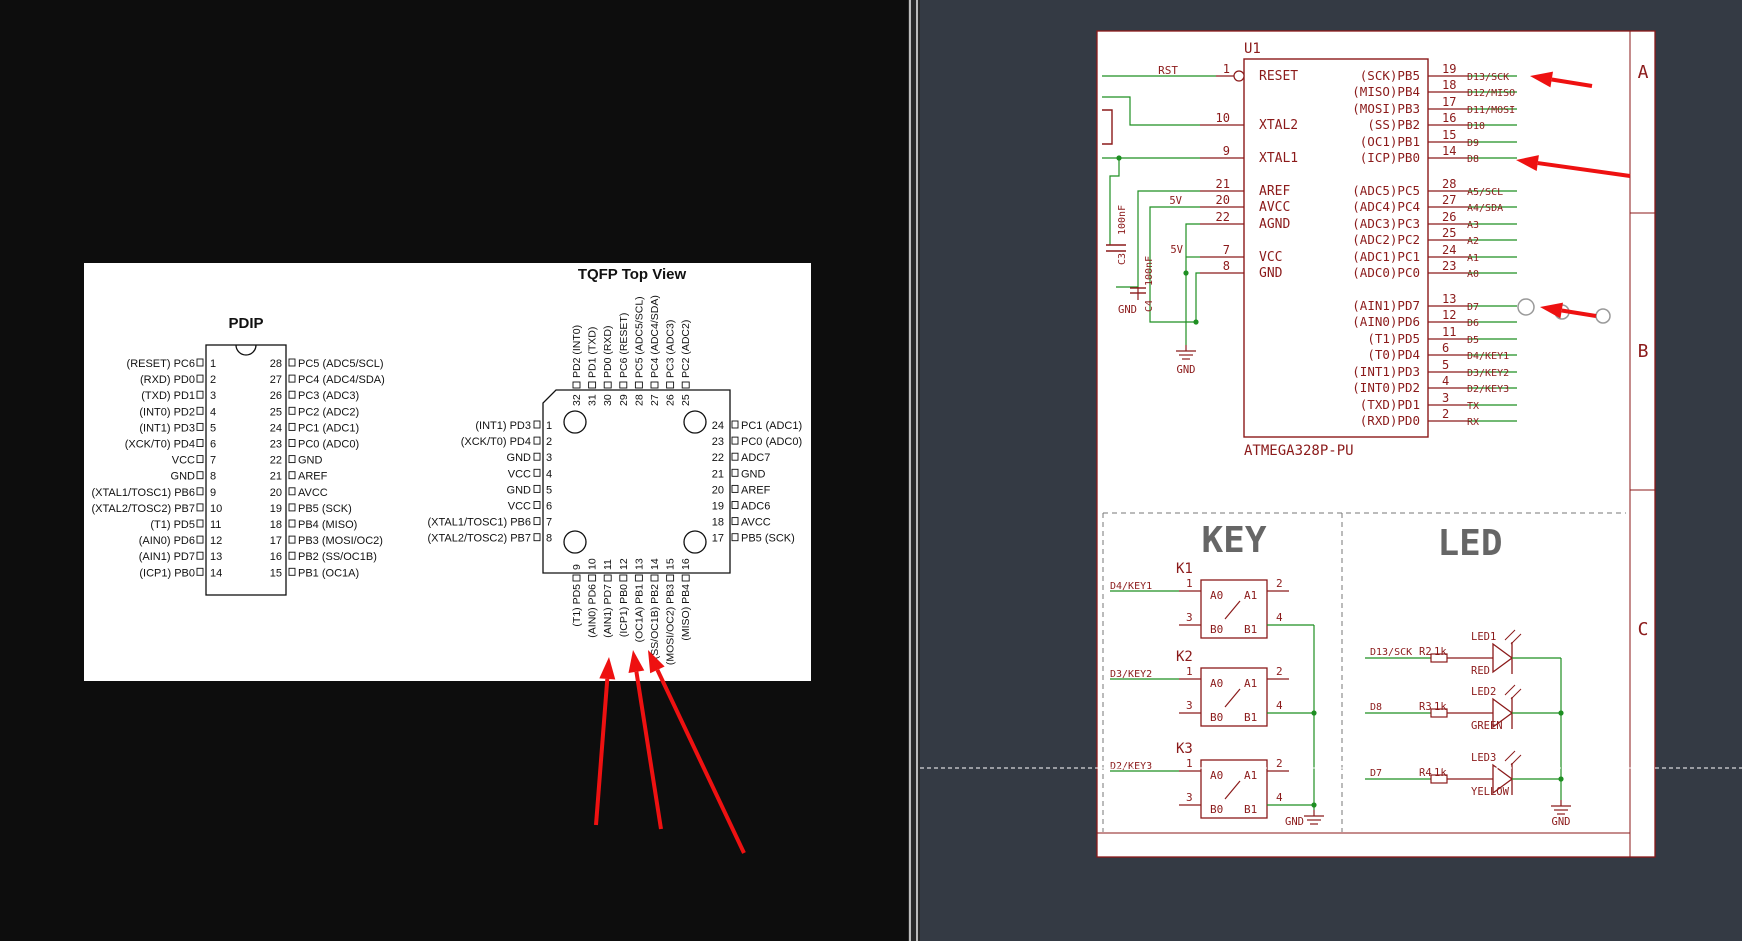 The image size is (1742, 941). Describe the element at coordinates (1449, 299) in the screenshot. I see `mcu-pin-number: 13` at that location.